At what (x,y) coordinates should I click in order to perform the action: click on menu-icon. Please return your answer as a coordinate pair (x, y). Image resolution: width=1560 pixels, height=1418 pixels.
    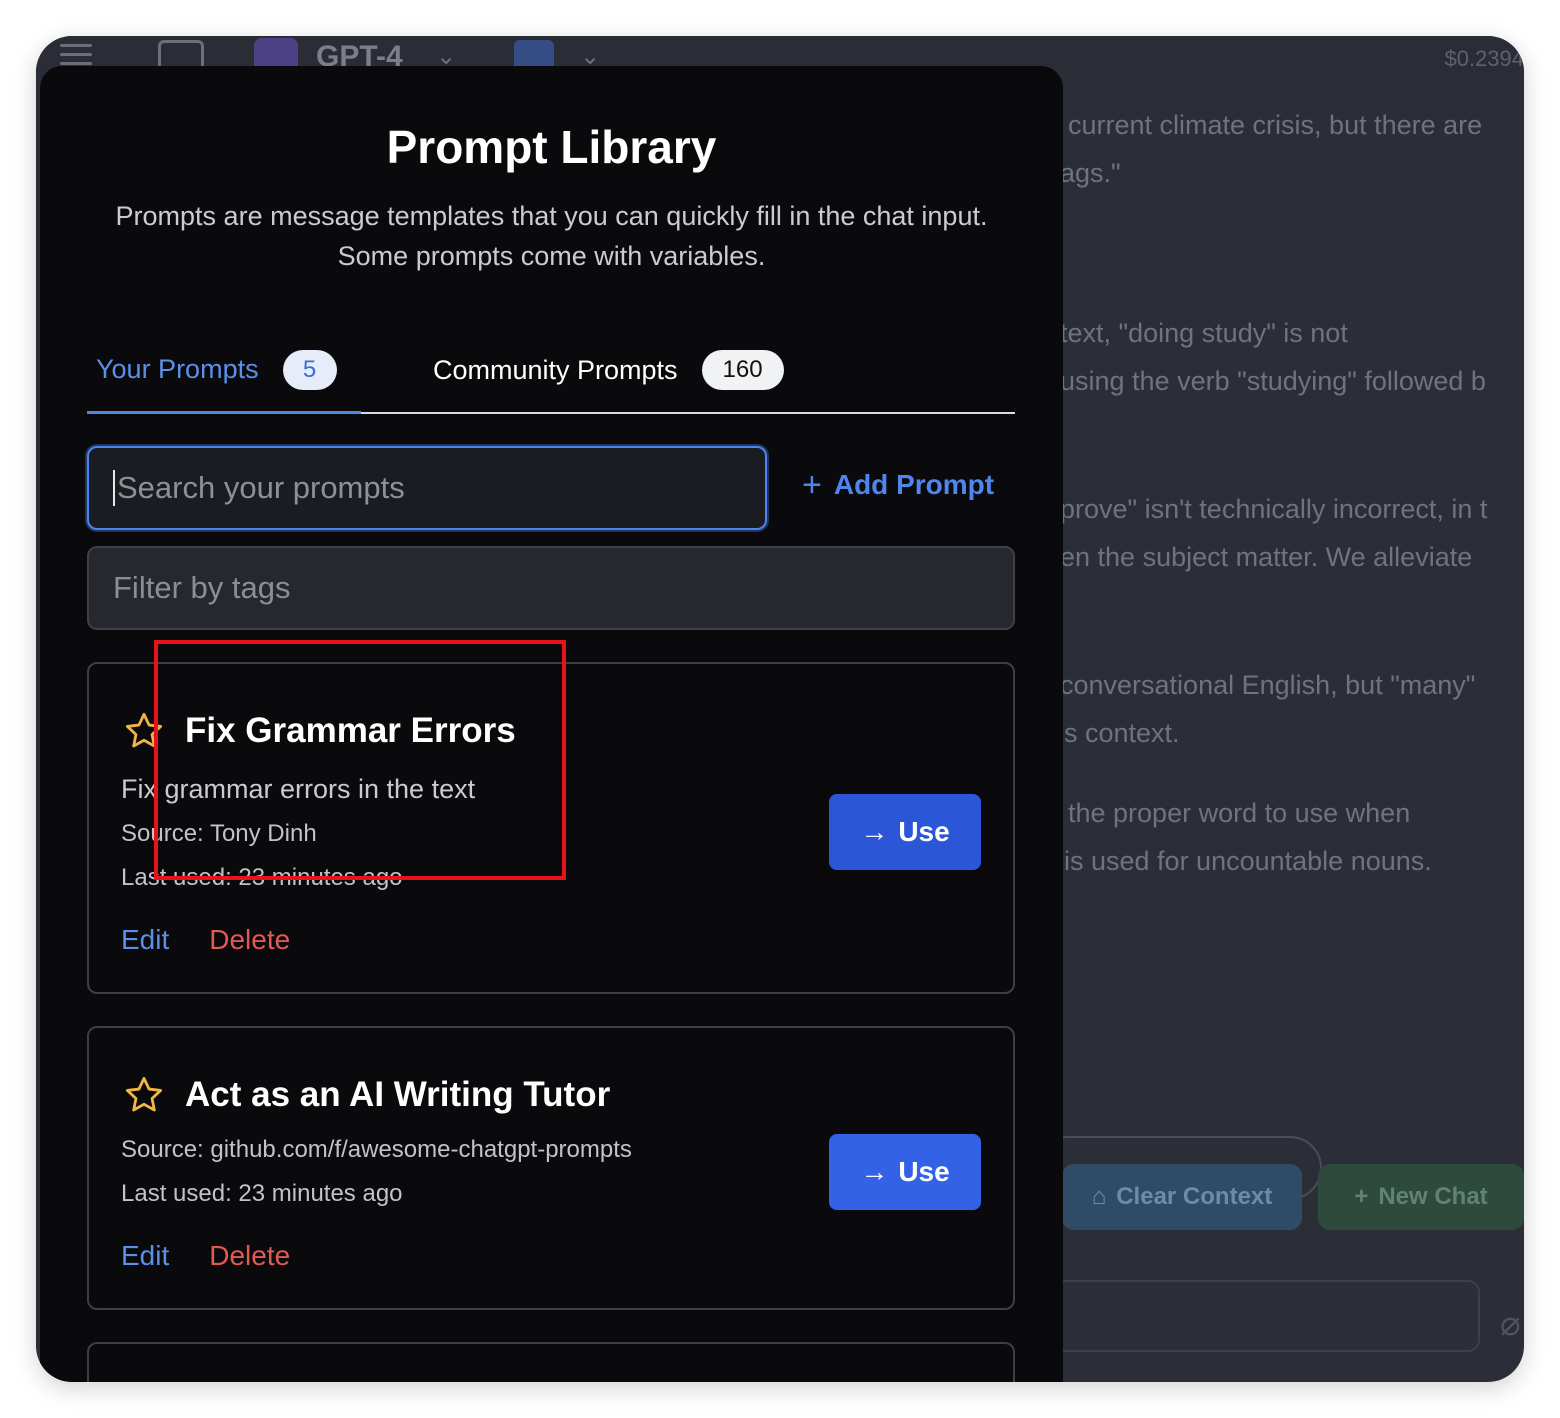
    Looking at the image, I should click on (76, 55).